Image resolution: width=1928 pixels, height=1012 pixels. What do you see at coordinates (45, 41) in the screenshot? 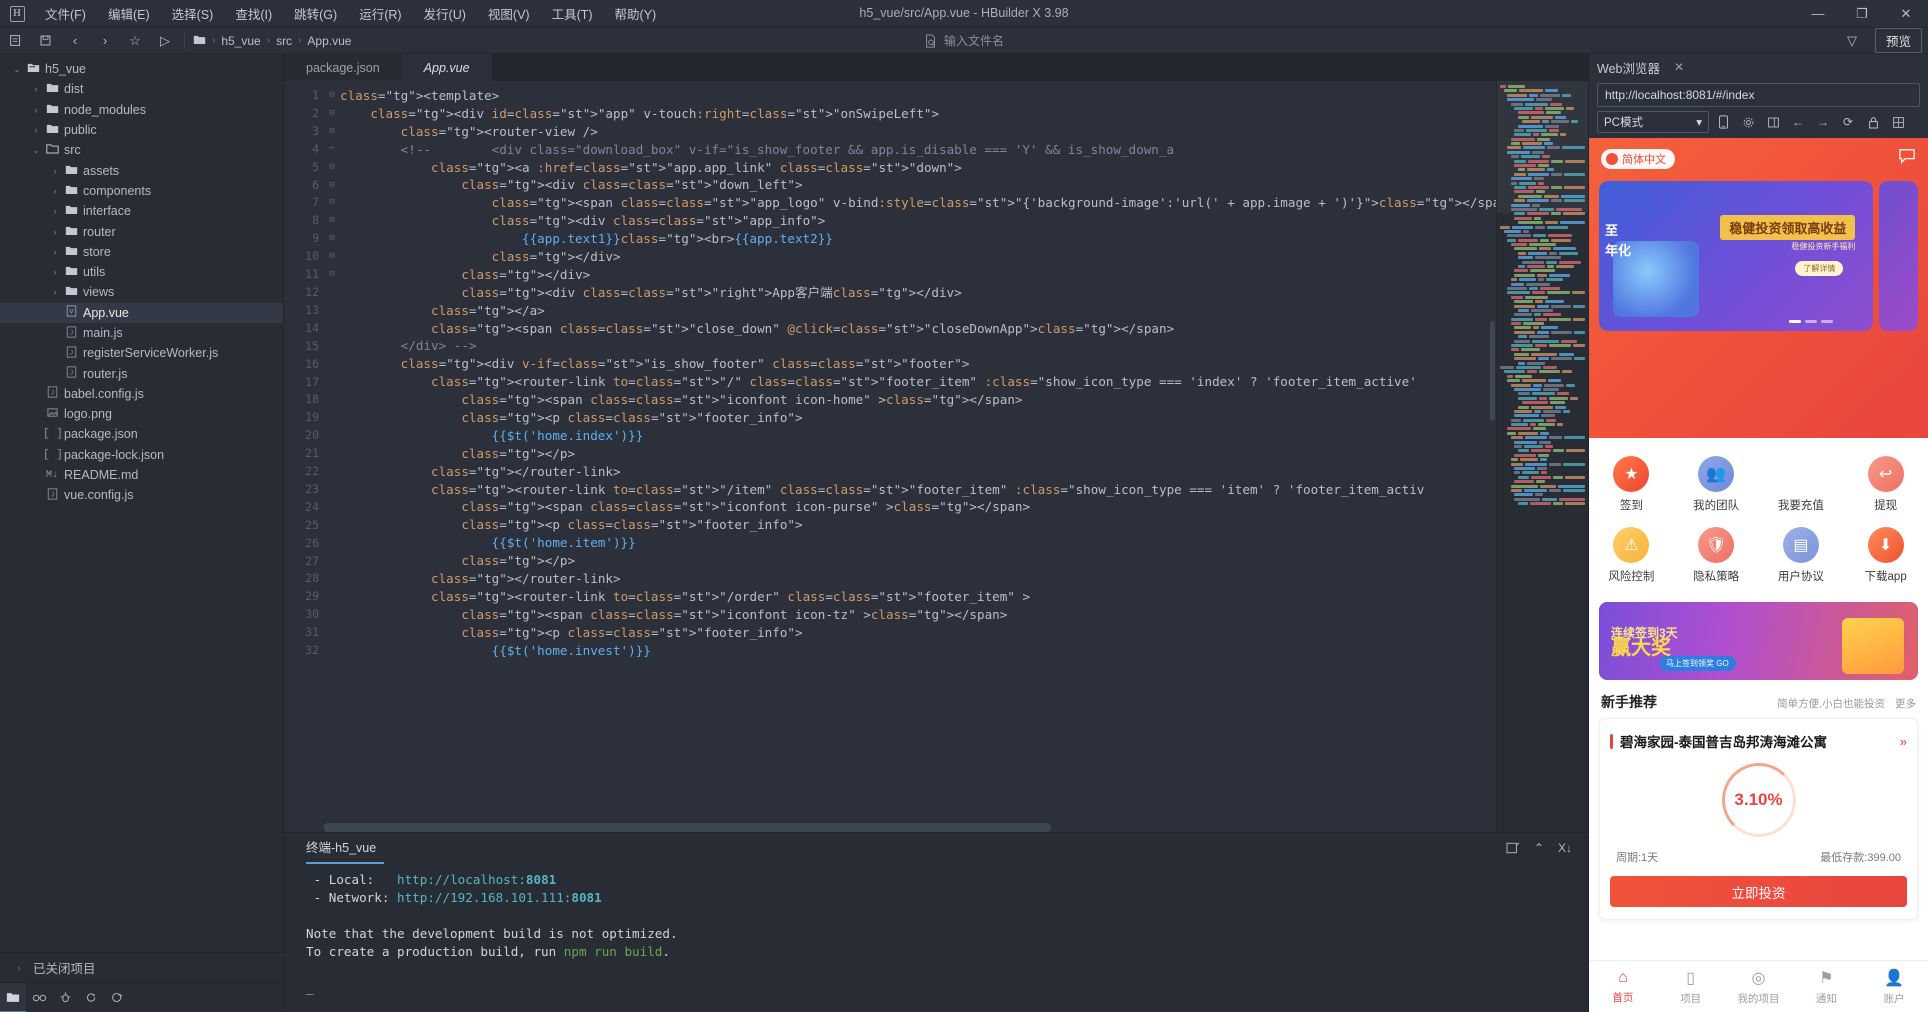
I see `save-icon` at bounding box center [45, 41].